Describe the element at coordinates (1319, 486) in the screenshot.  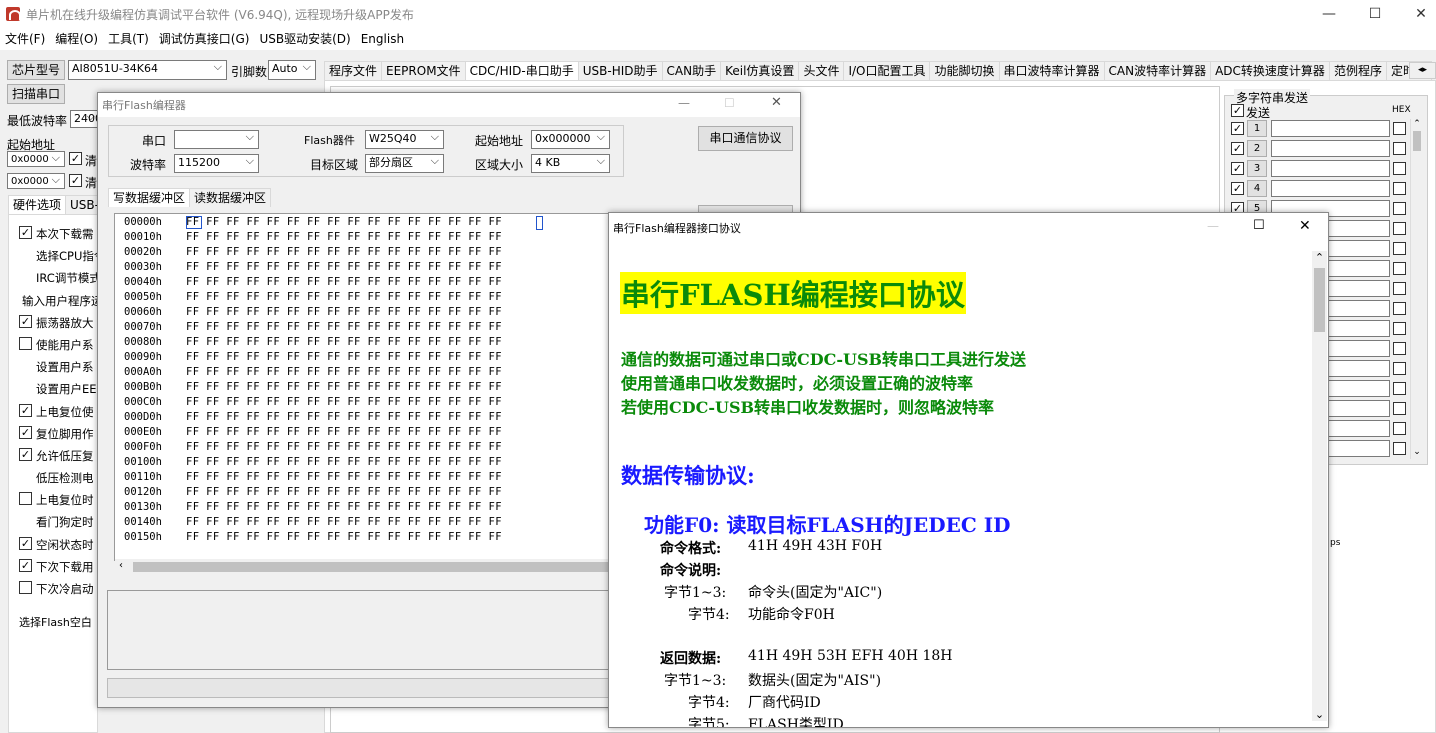
I see `protocol-vscrollbar: ⌃ ⌄` at that location.